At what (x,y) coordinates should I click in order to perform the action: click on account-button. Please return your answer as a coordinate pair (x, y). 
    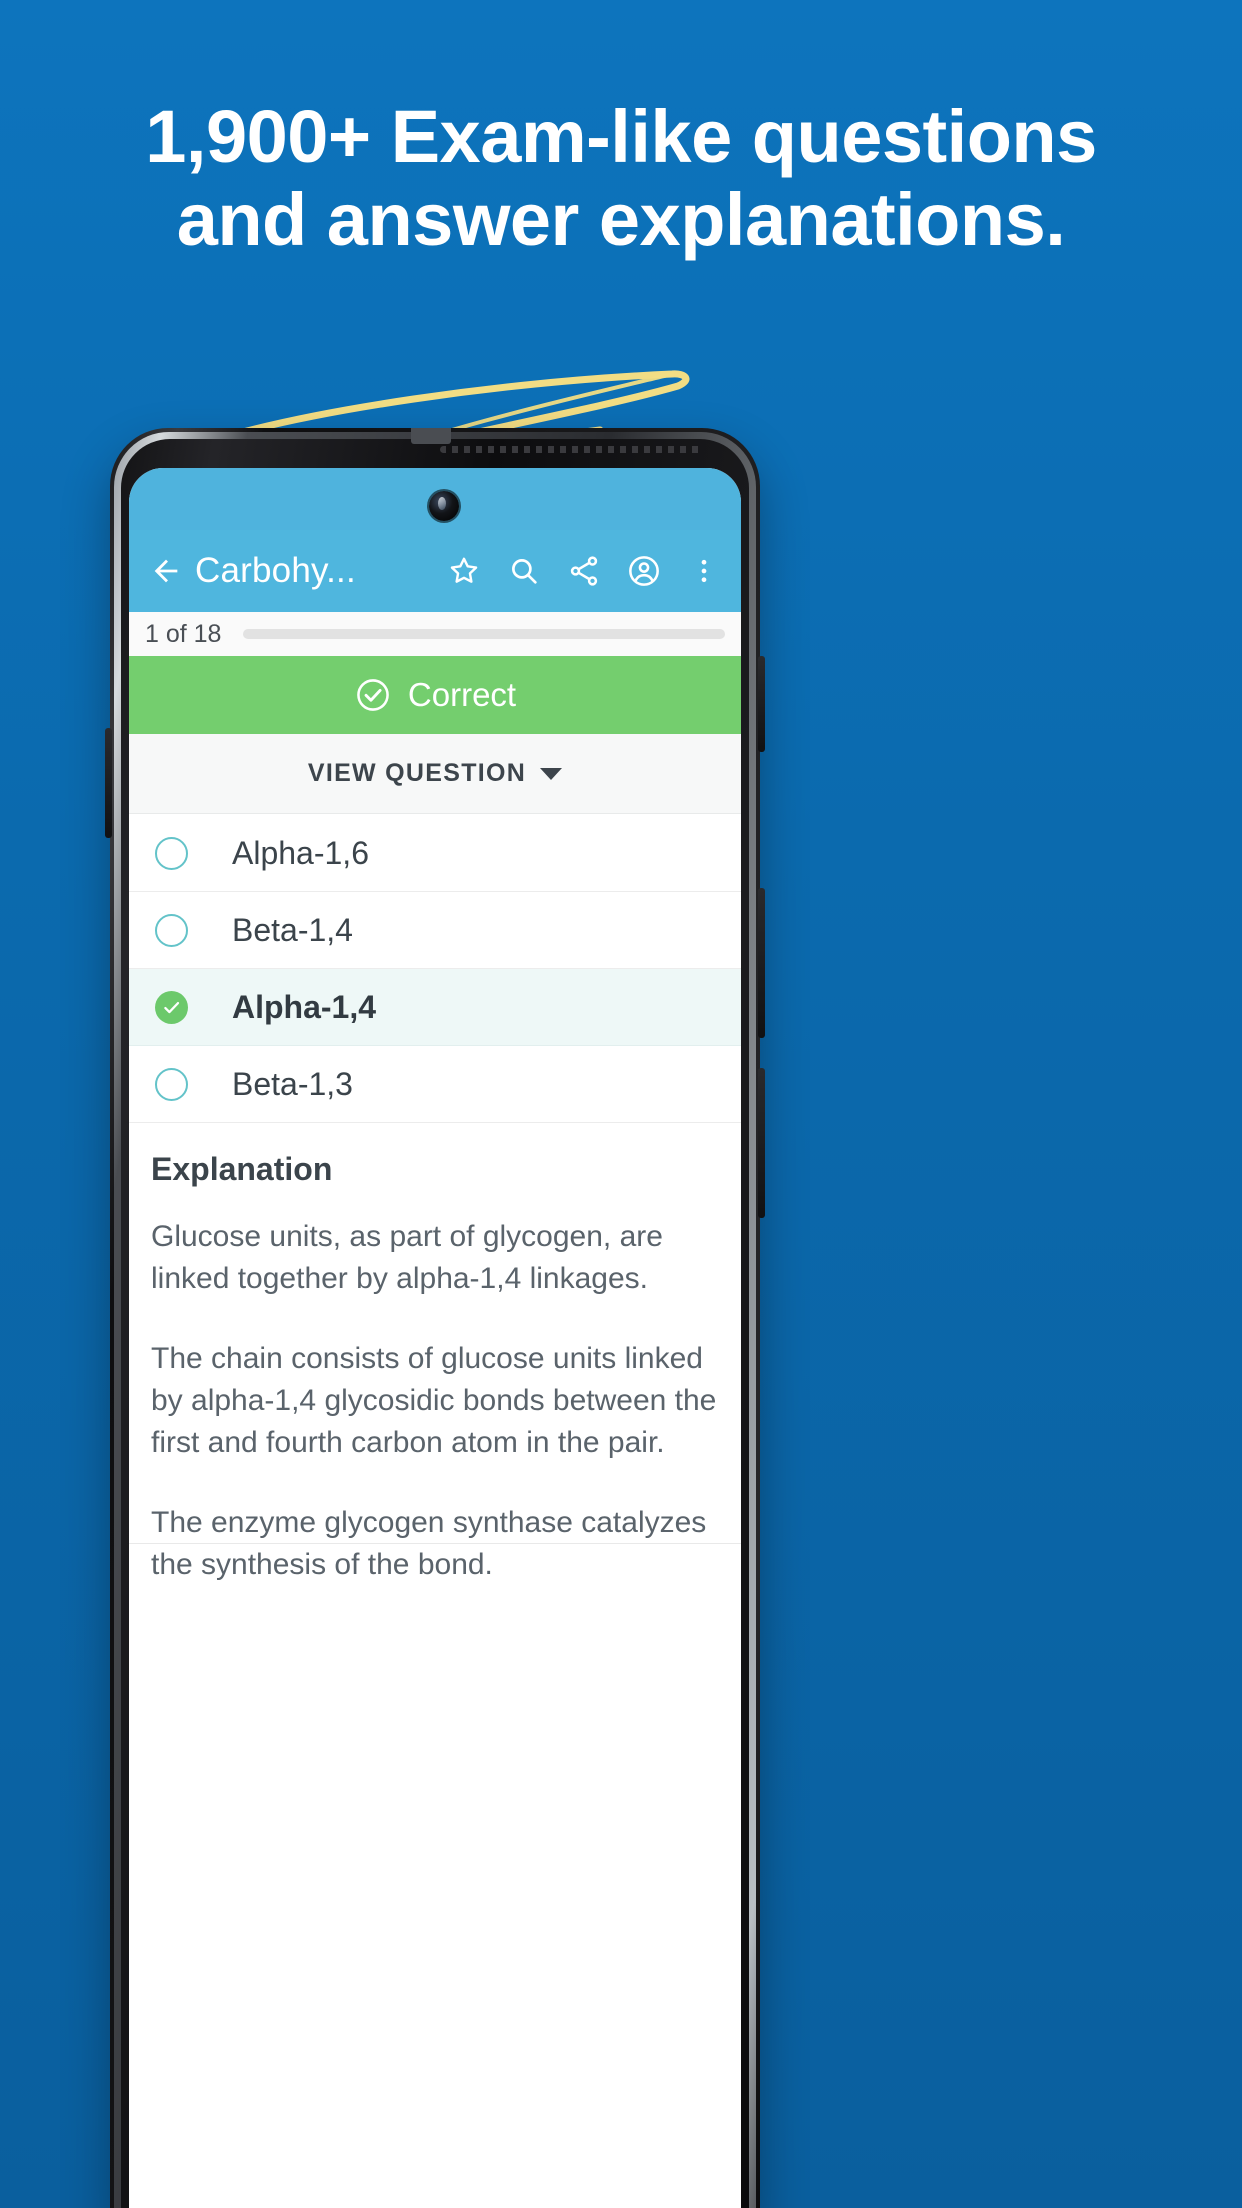
    Looking at the image, I should click on (644, 571).